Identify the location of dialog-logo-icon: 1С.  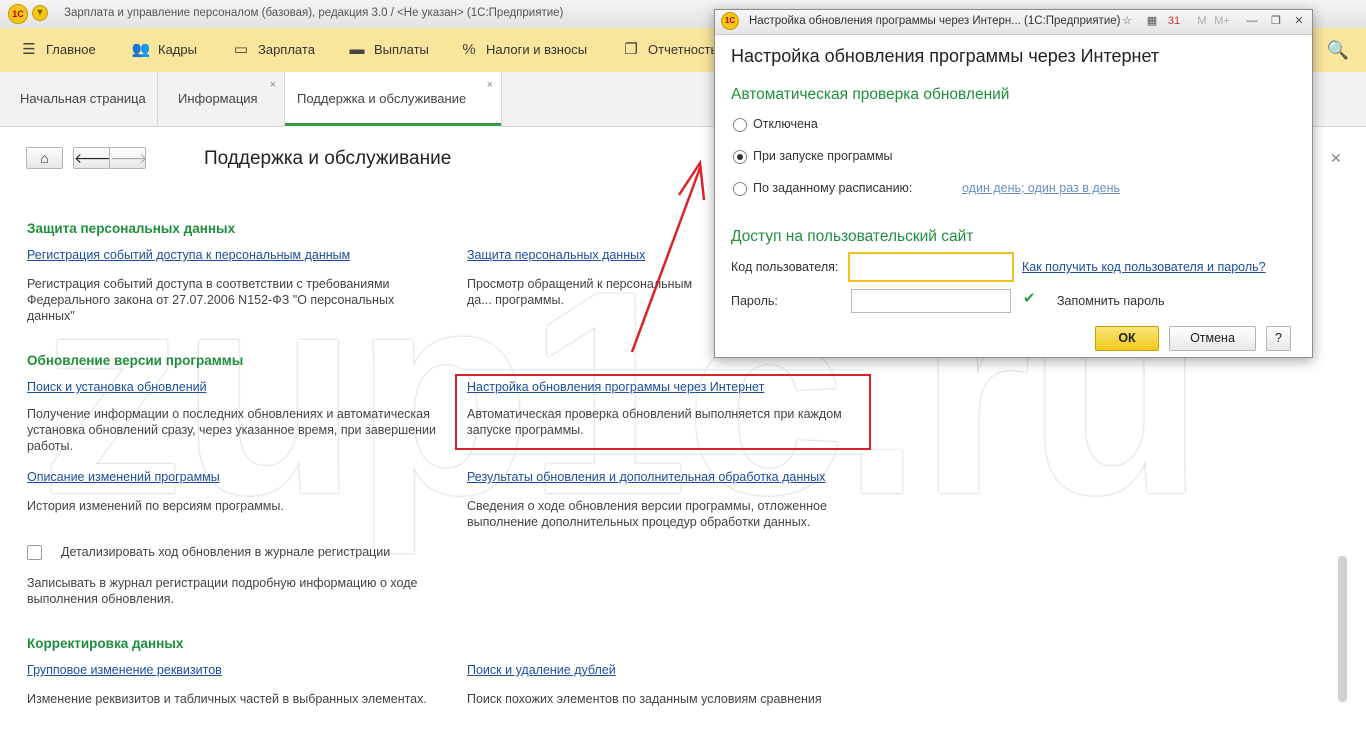
(730, 21).